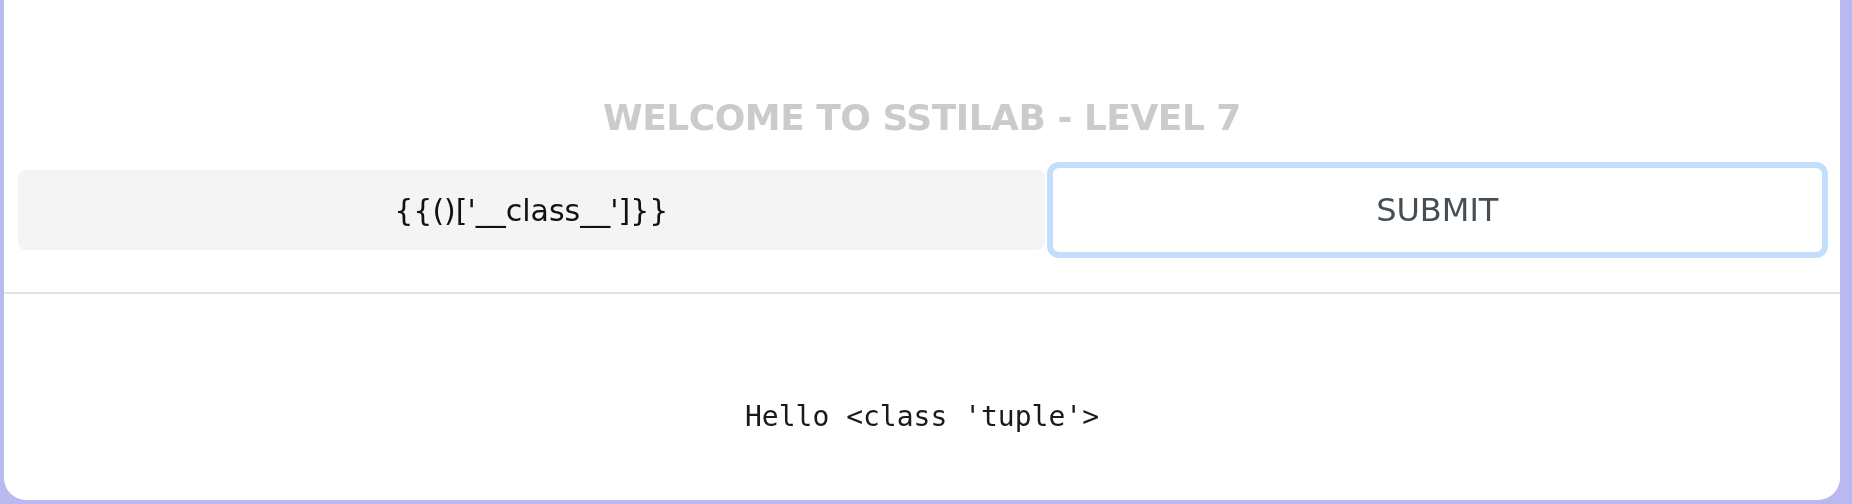 Image resolution: width=1852 pixels, height=504 pixels. I want to click on submit-button: SUBMIT, so click(1437, 210).